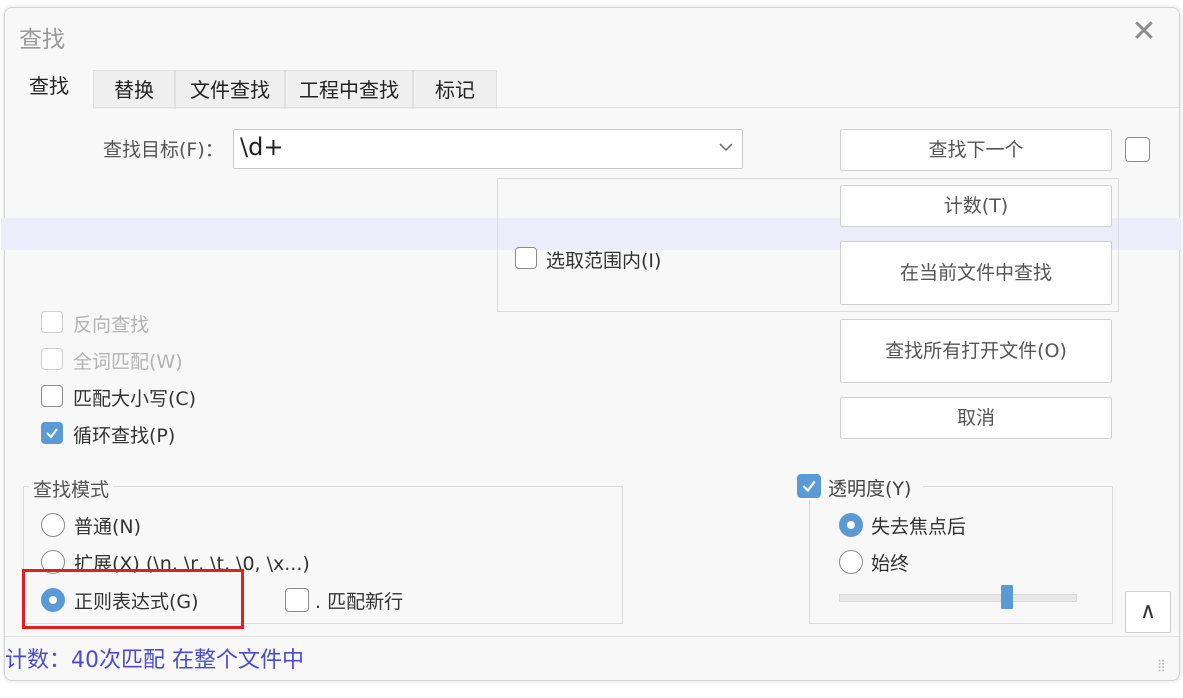 The width and height of the screenshot is (1183, 698). What do you see at coordinates (890, 564) in the screenshot?
I see `always-label: 始终` at bounding box center [890, 564].